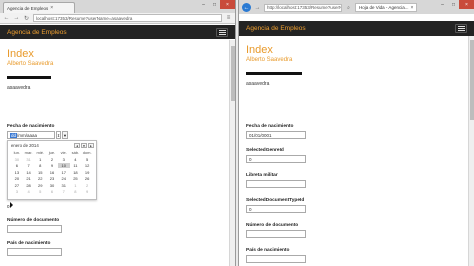 This screenshot has height=266, width=474. I want to click on date-picker-day: 21, so click(29, 178).